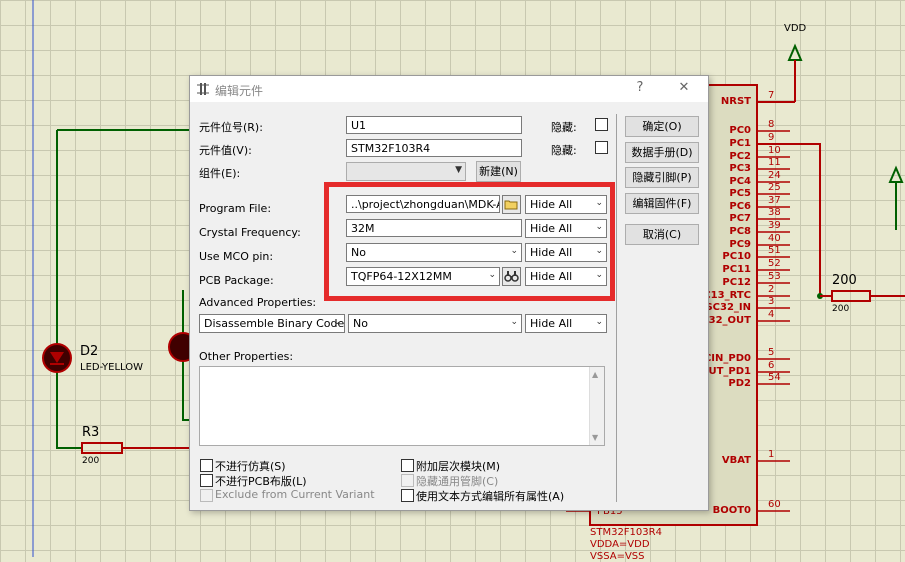 This screenshot has width=905, height=562. Describe the element at coordinates (401, 276) in the screenshot. I see `pcb-package-value: TQFP64-12X12MM` at that location.